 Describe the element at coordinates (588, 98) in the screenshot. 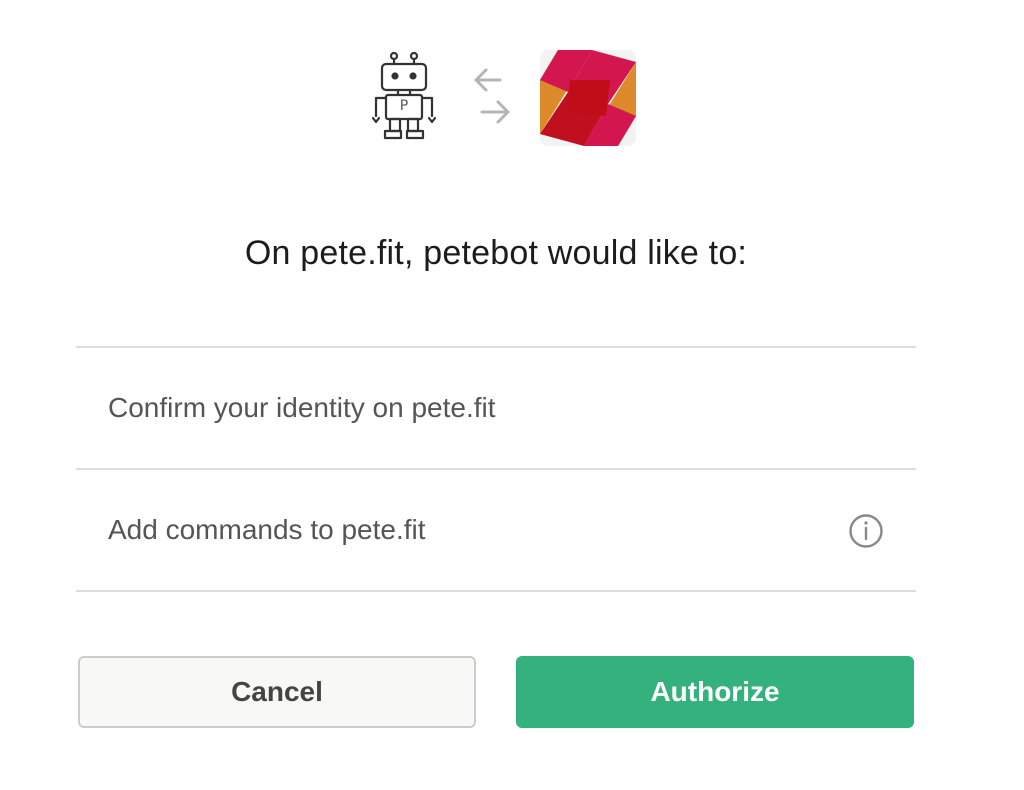

I see `workspace-logo-icon` at that location.